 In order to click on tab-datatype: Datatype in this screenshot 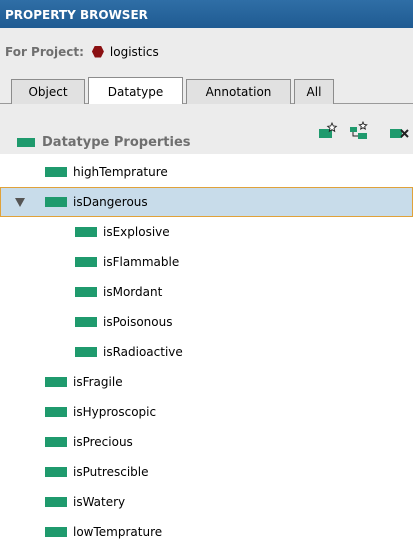, I will do `click(135, 91)`.